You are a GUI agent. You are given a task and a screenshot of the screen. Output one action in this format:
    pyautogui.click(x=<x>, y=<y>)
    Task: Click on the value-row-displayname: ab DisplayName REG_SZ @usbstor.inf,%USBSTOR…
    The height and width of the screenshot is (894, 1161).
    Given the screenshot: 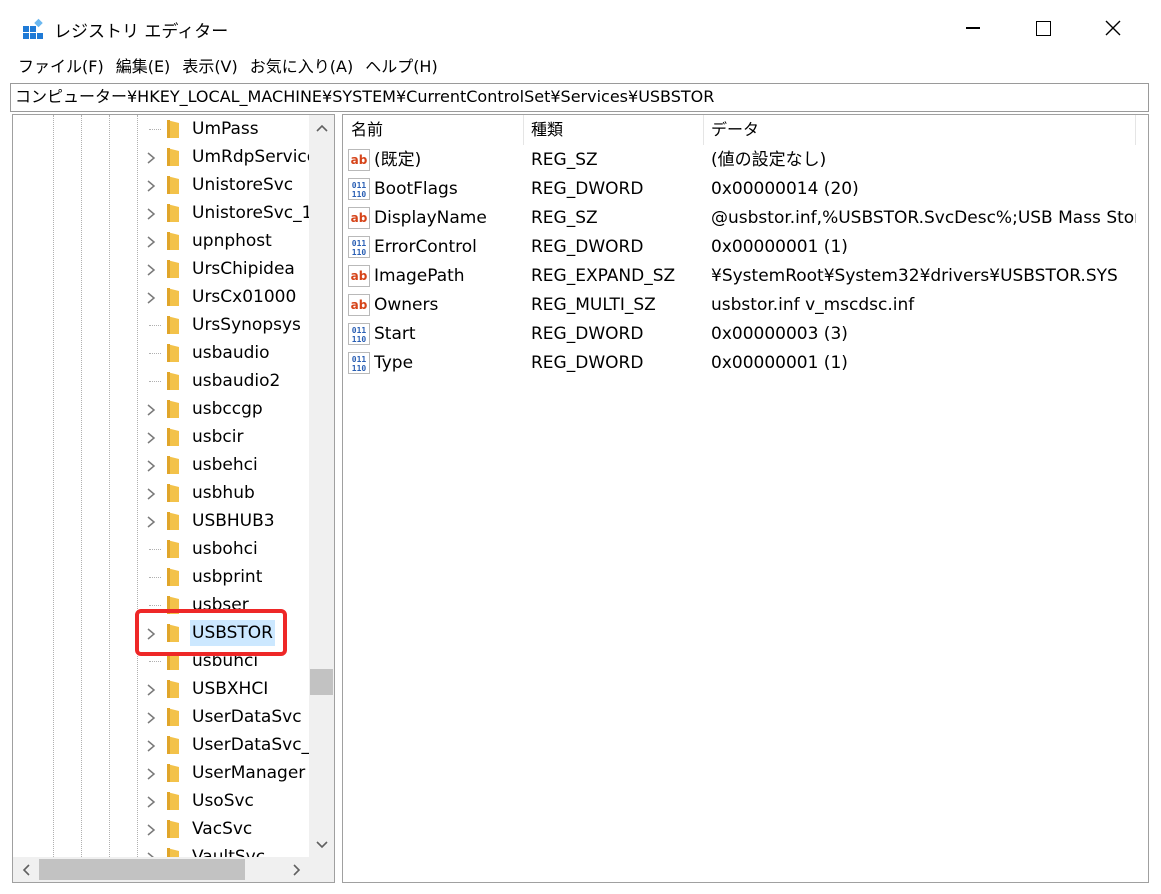 What is the action you would take?
    pyautogui.click(x=745, y=218)
    